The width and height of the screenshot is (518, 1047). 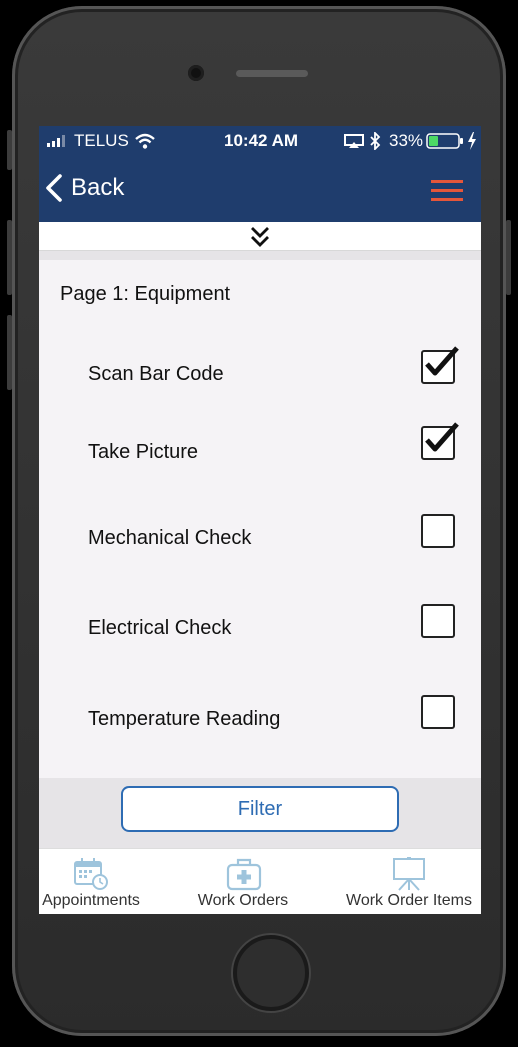 What do you see at coordinates (91, 900) in the screenshot?
I see `tab-label-appointments: Appointments` at bounding box center [91, 900].